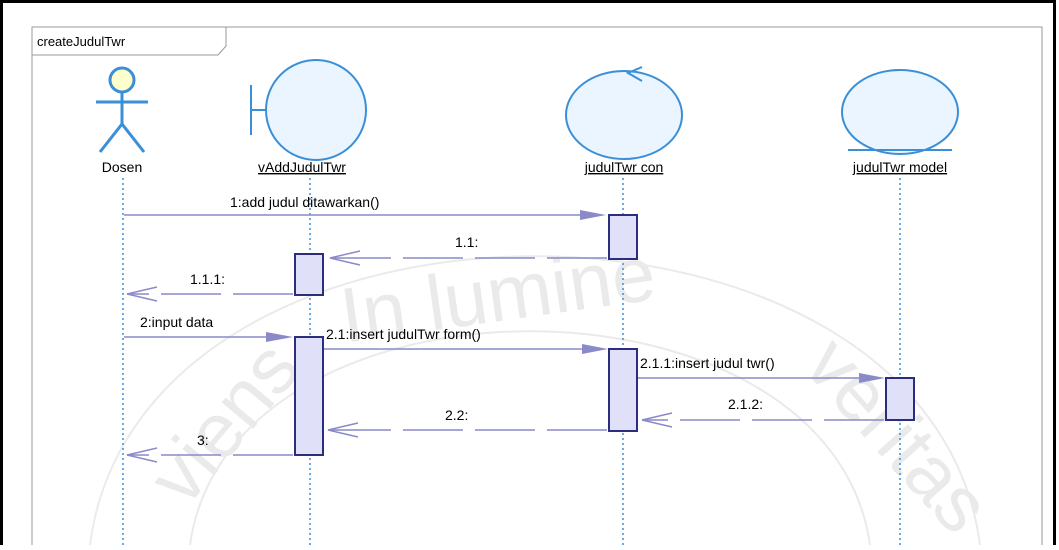 Image resolution: width=1059 pixels, height=550 pixels. I want to click on message-1-1-1: 1.1.1:, so click(209, 286).